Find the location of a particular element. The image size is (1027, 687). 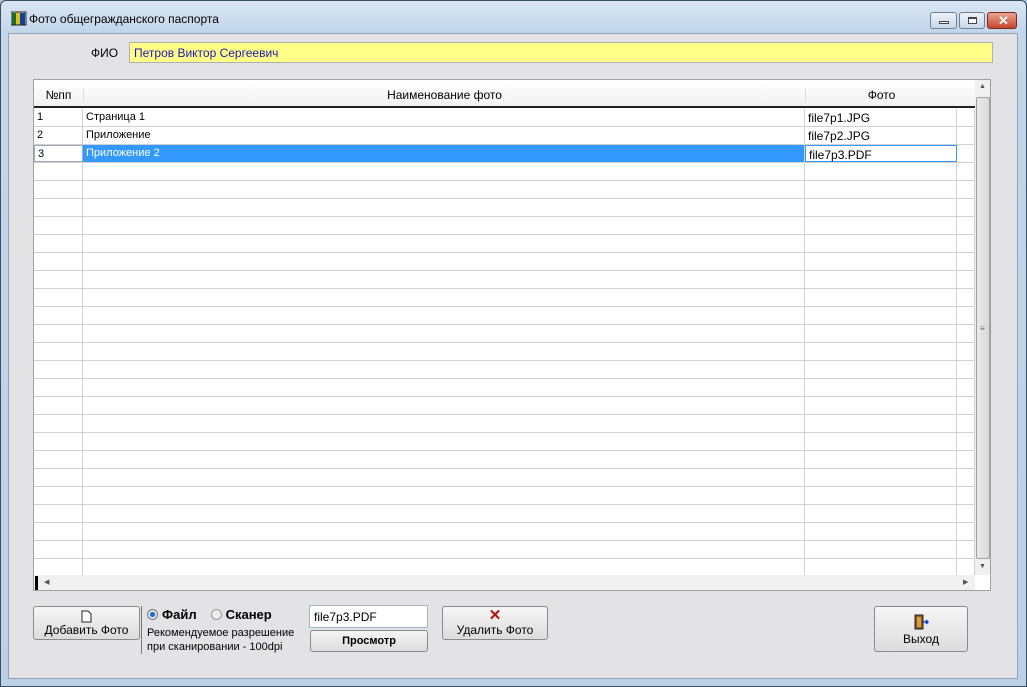

horizontal-scrollbar: ◀ ▶ is located at coordinates (504, 582).